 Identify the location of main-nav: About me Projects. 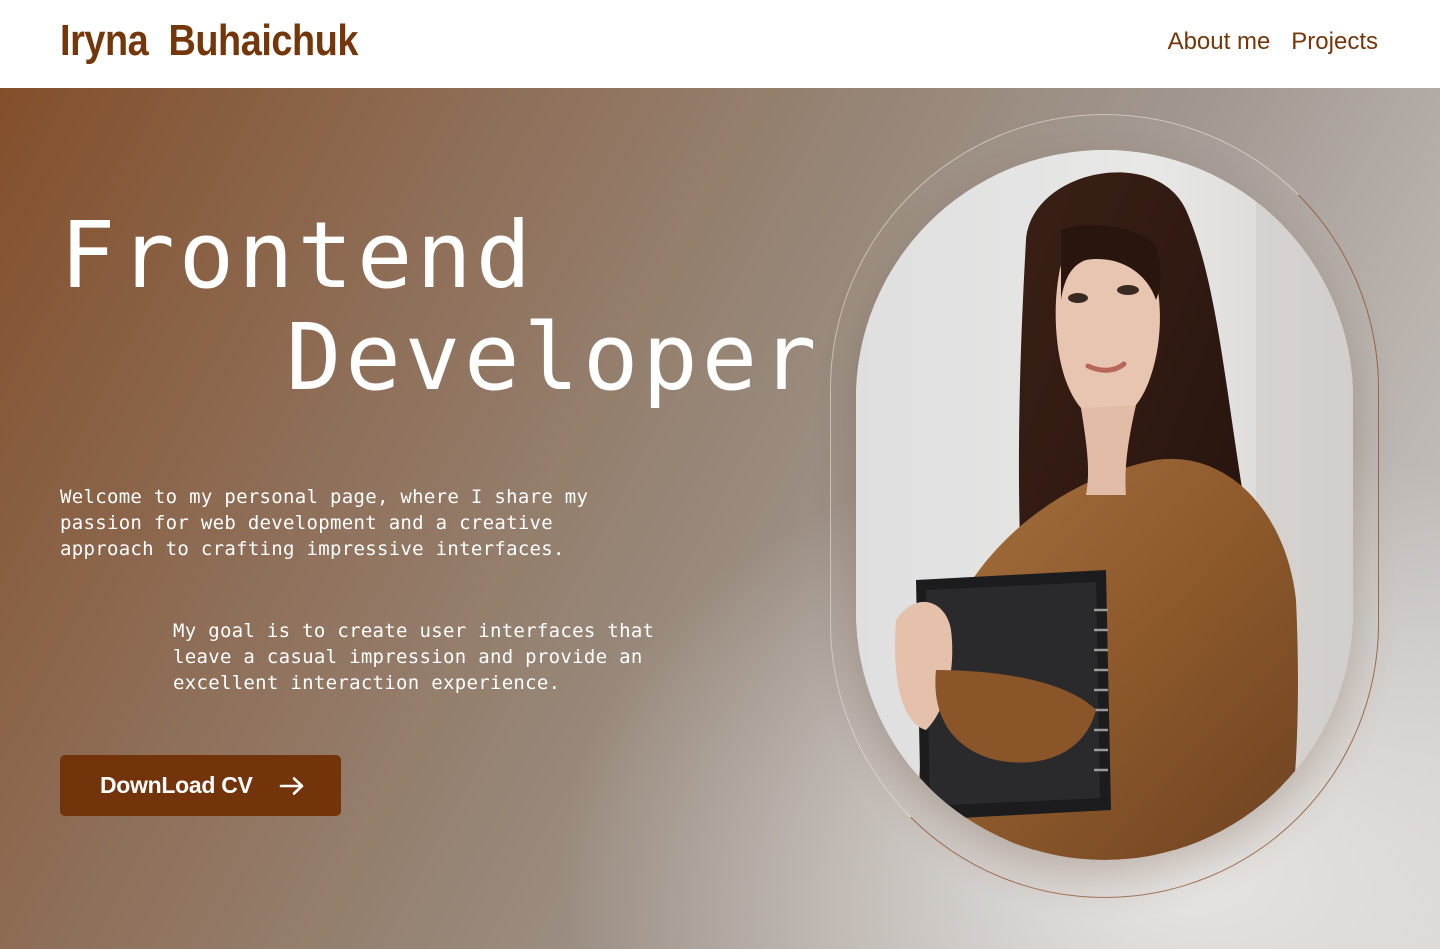
(1273, 42).